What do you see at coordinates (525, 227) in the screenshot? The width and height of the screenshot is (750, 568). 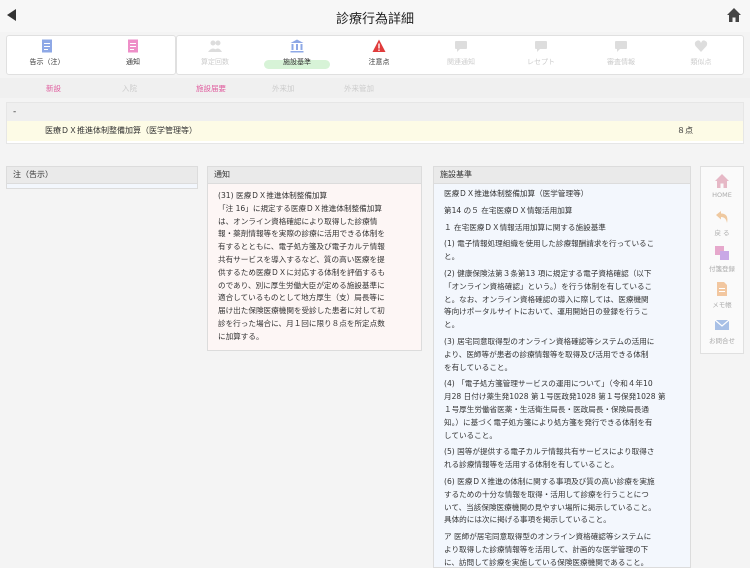 I see `kijun-text-line: １ 在宅医療ＤＸ情報活用加算に関する施設基準` at bounding box center [525, 227].